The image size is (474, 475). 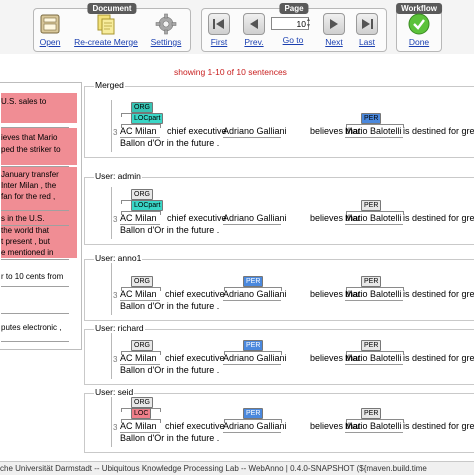 What do you see at coordinates (39, 138) in the screenshot?
I see `sentence-line: ieves that Mario` at bounding box center [39, 138].